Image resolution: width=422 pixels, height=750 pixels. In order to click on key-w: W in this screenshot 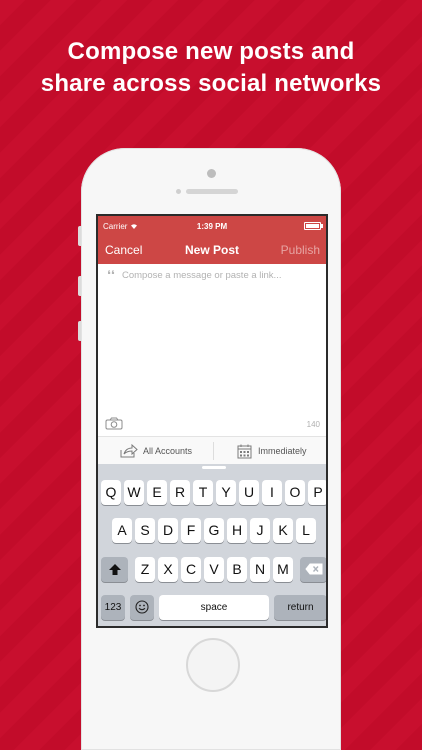, I will do `click(134, 492)`.